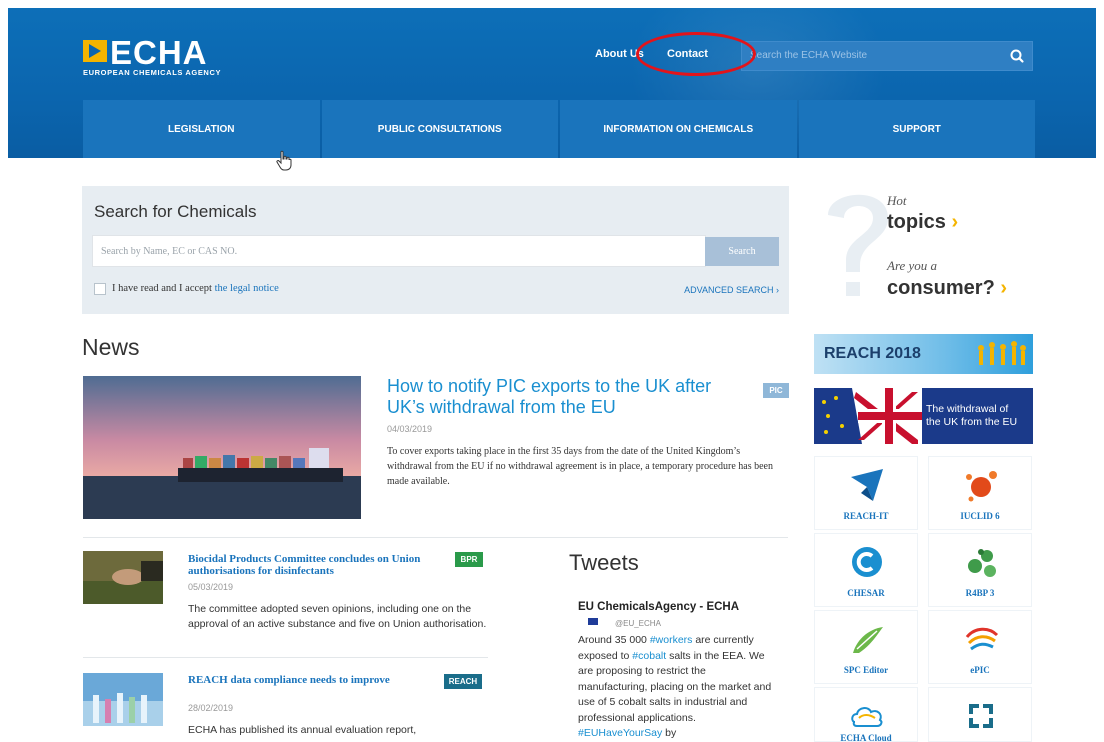 The height and width of the screenshot is (742, 1104). What do you see at coordinates (95, 51) in the screenshot?
I see `echa-logo-mark` at bounding box center [95, 51].